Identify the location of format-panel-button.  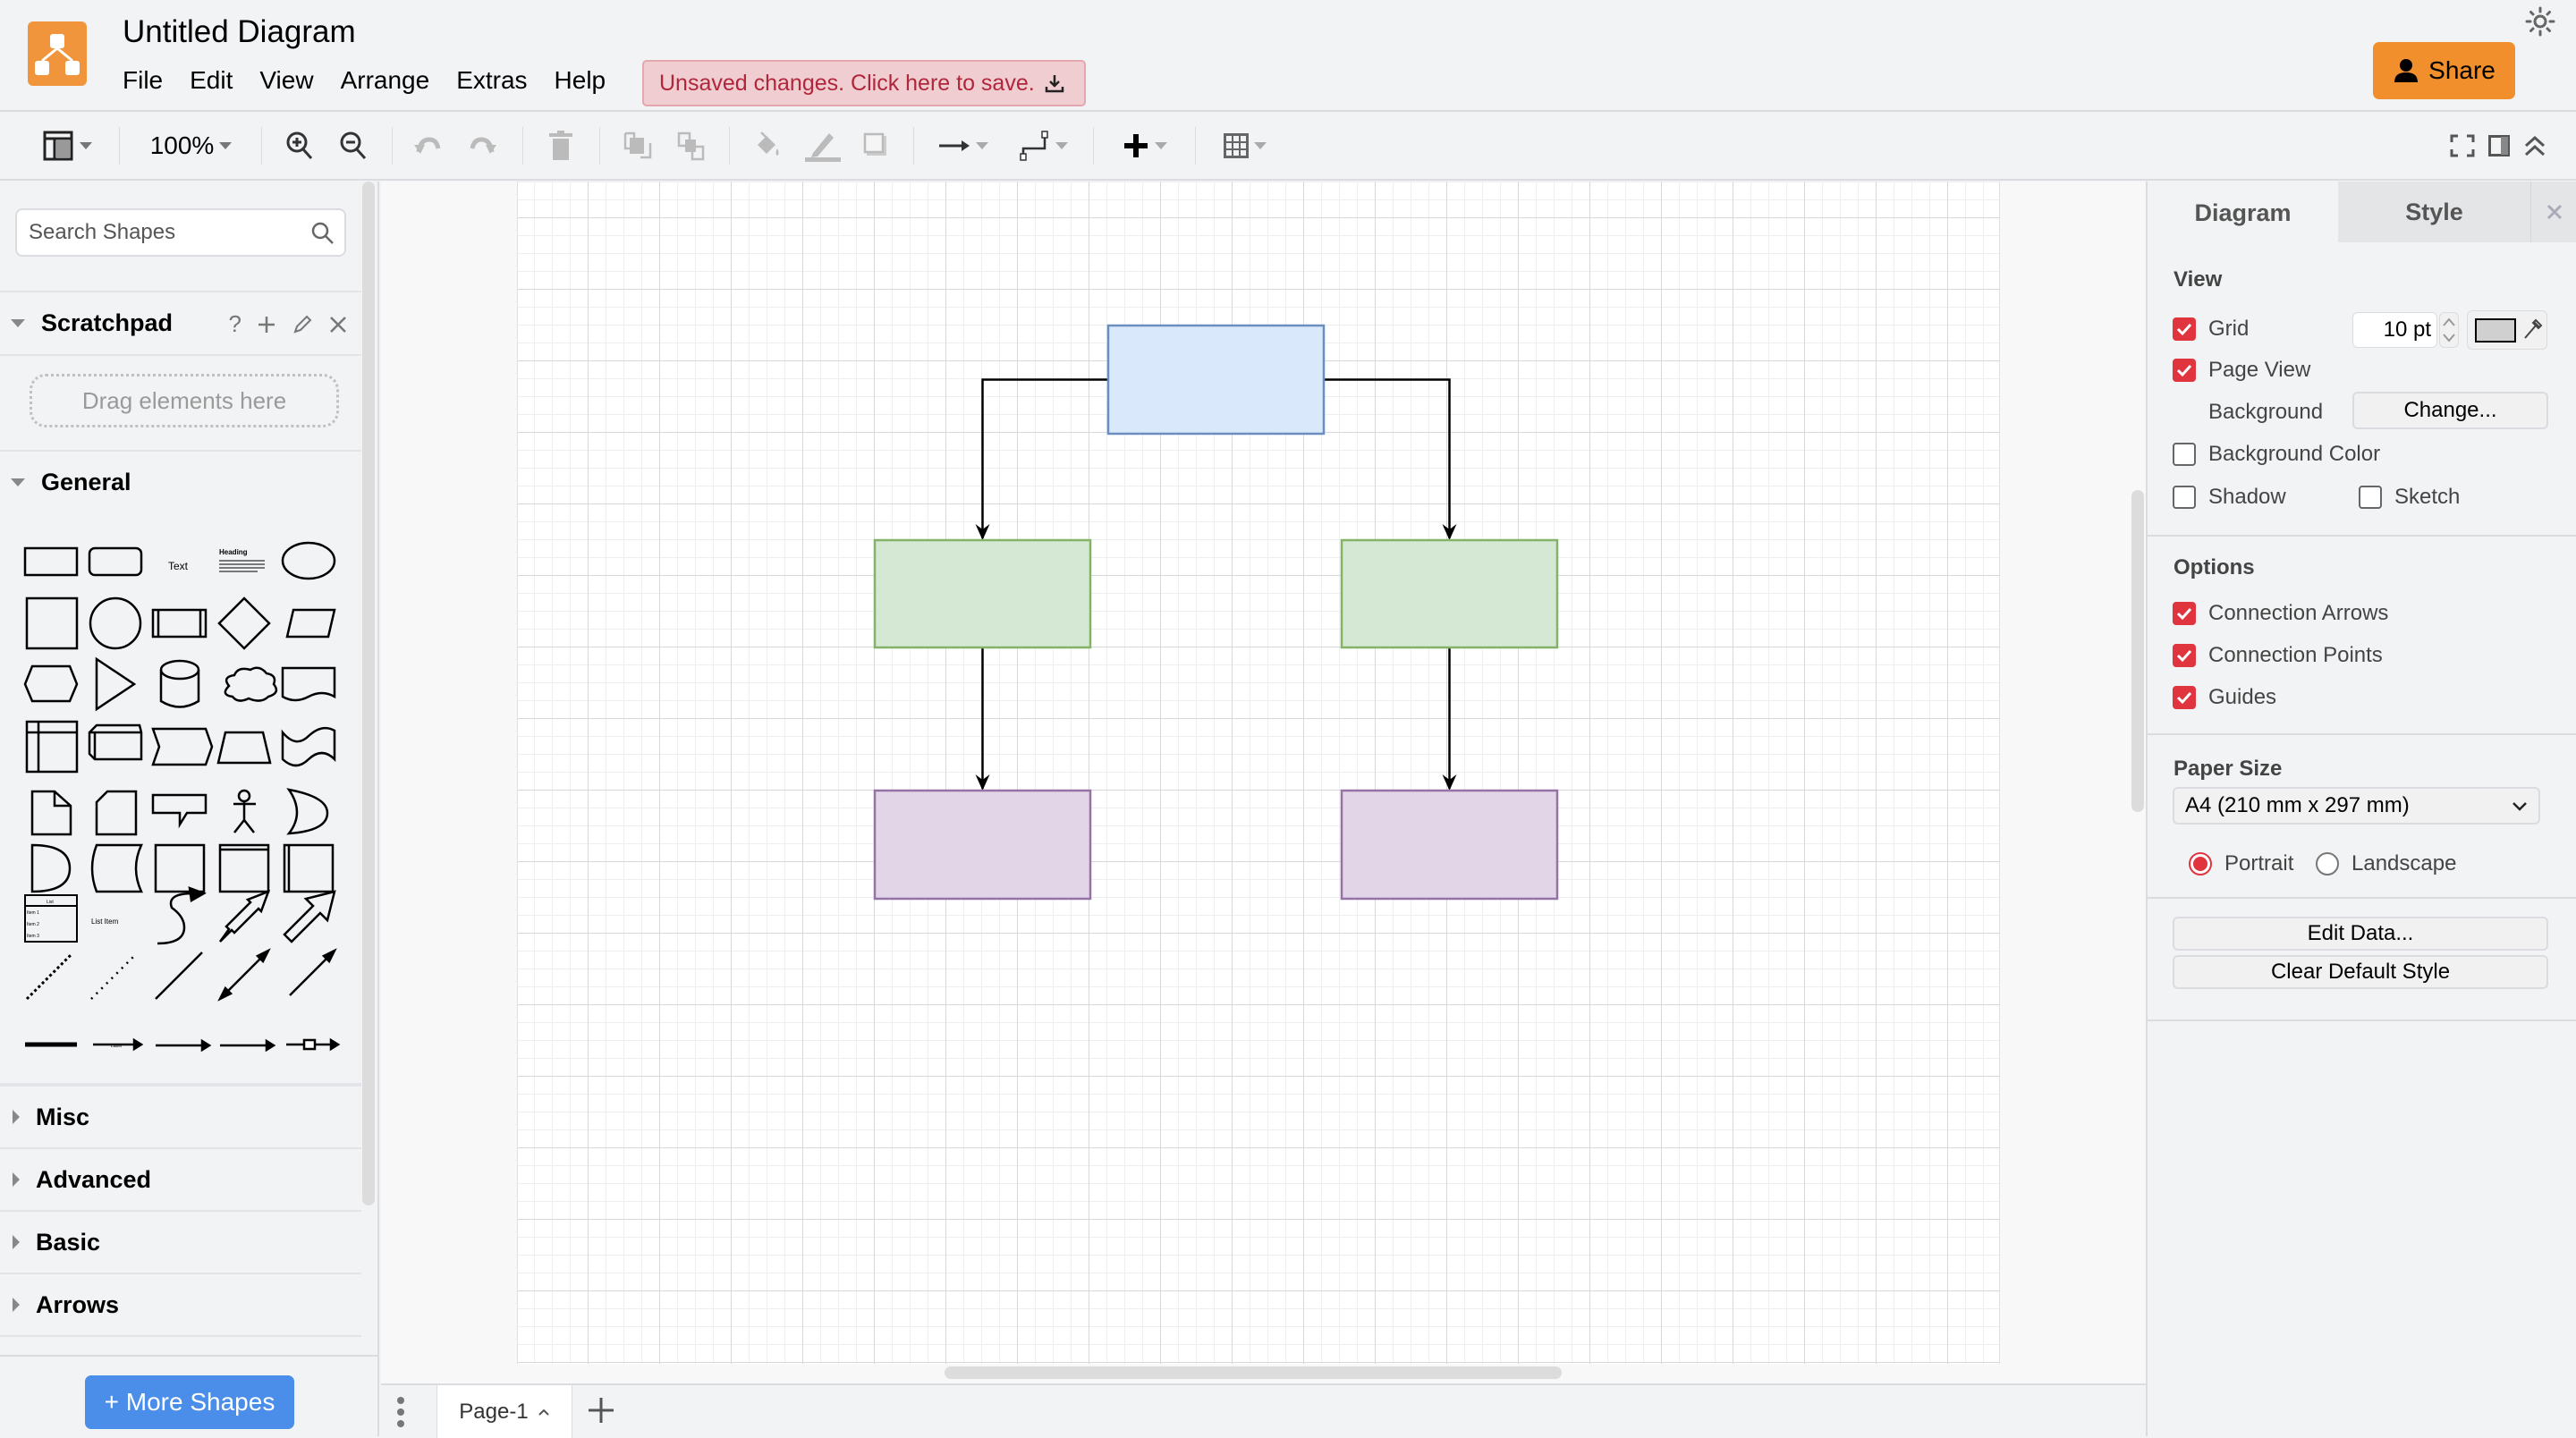
(67, 145).